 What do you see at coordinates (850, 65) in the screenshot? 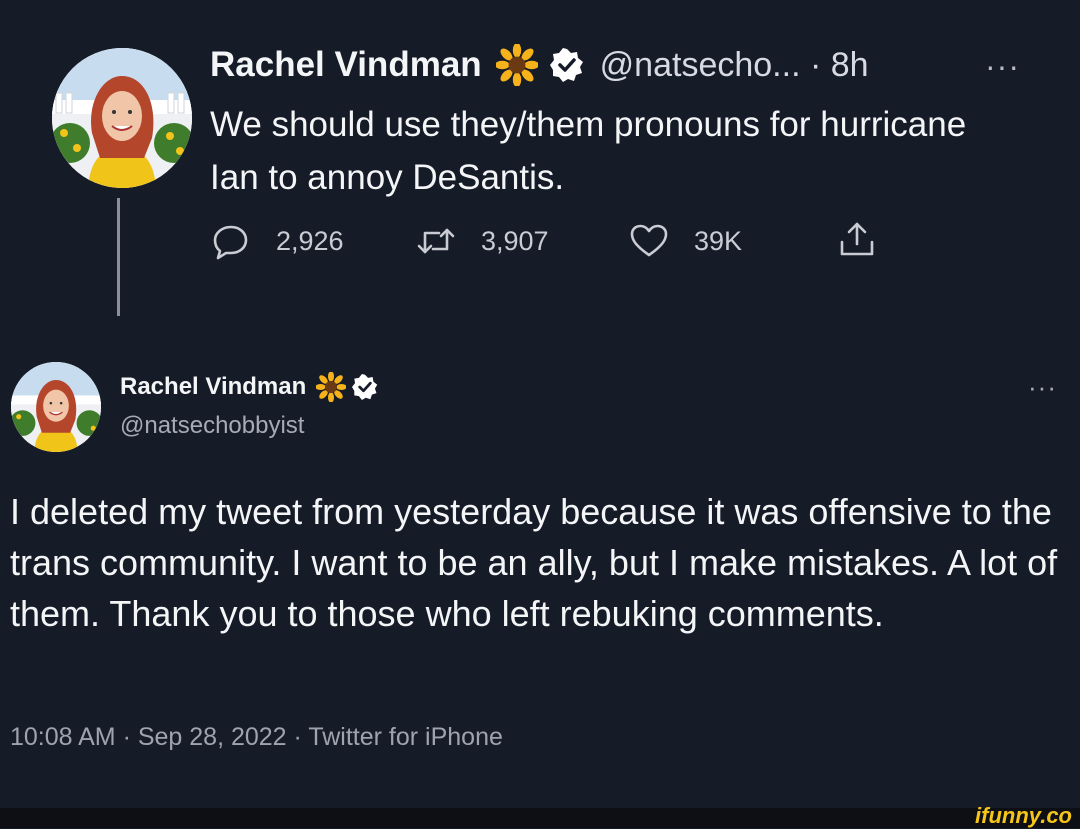
I see `tweet-time: 8h` at bounding box center [850, 65].